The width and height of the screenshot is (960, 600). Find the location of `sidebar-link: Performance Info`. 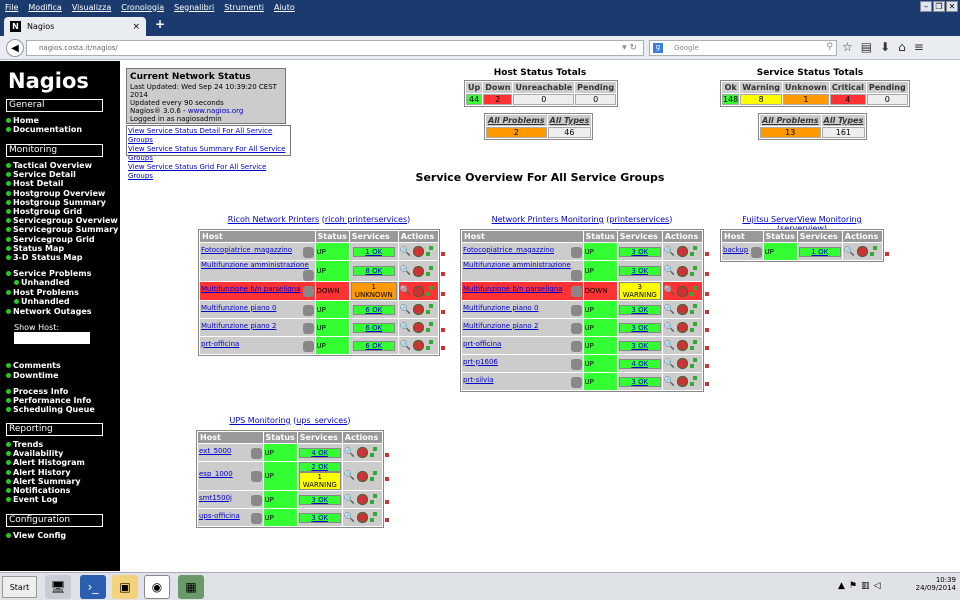

sidebar-link: Performance Info is located at coordinates (48, 400).